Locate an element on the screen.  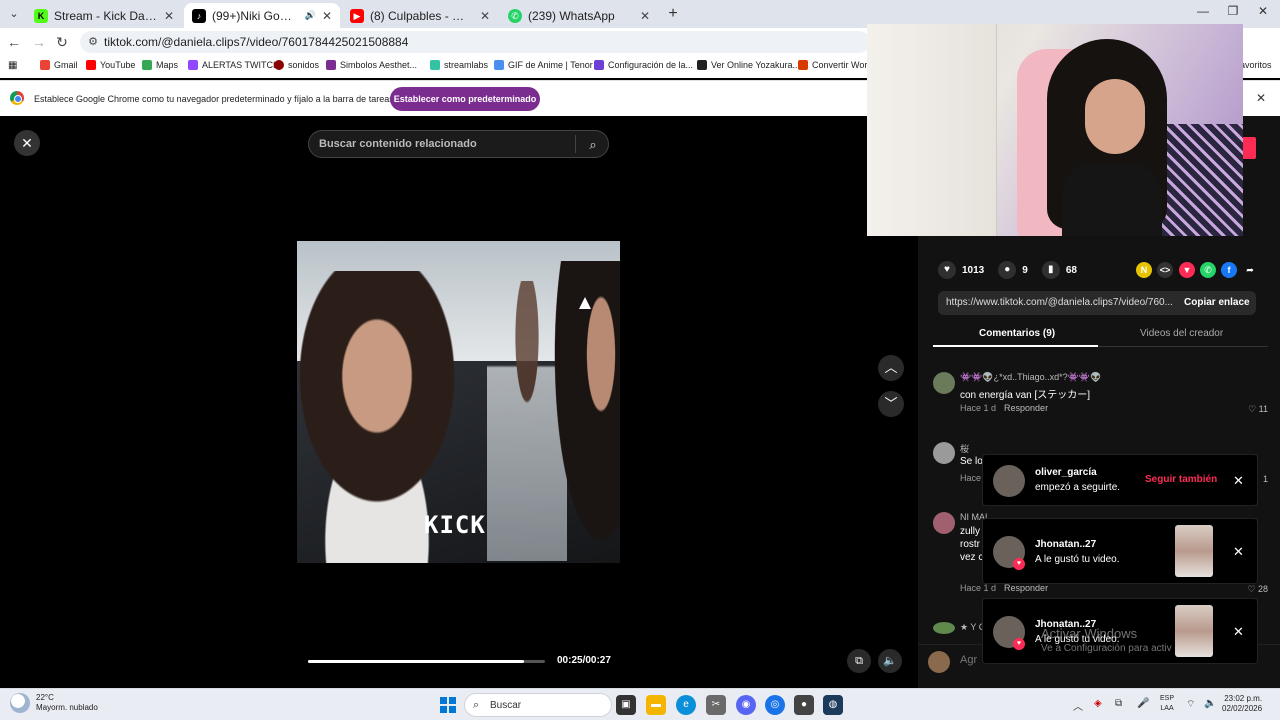
comment-author: 桜 is located at coordinates (964, 448).